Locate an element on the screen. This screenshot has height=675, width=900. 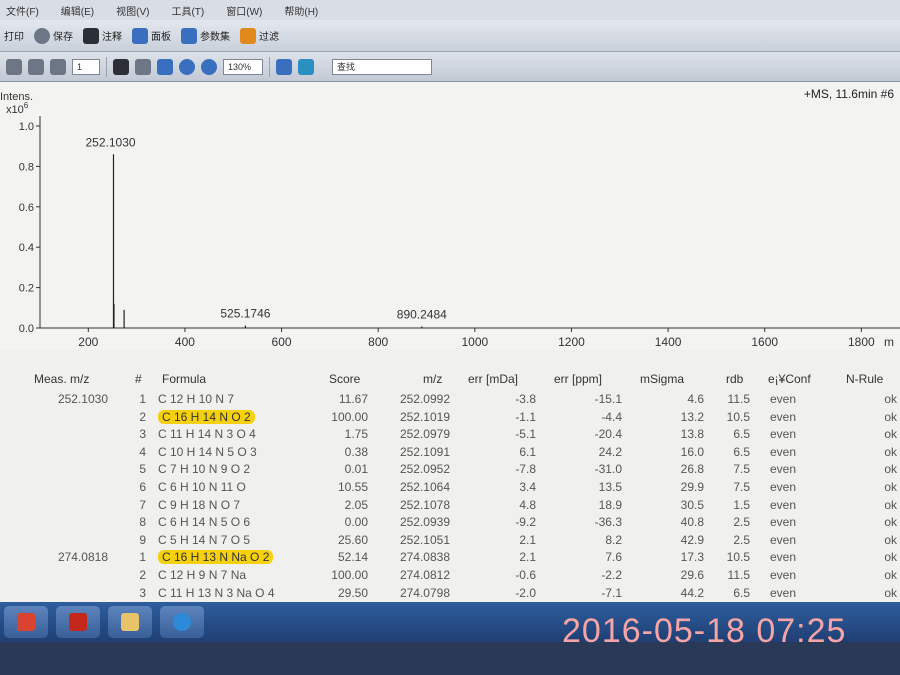
taskbar-folder-button is located at coordinates (130, 622).